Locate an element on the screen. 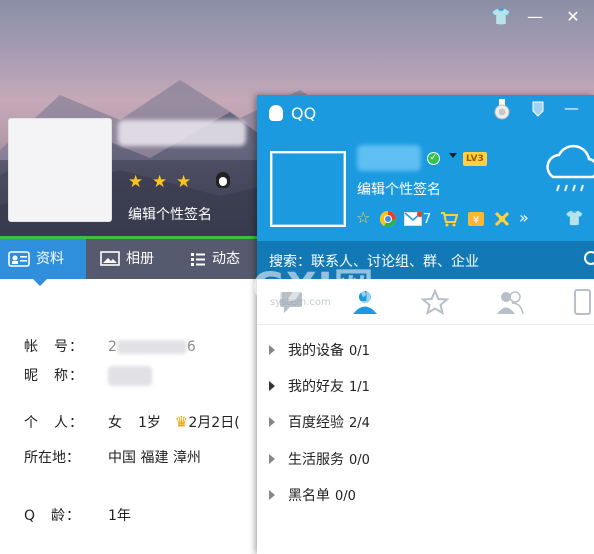 The image size is (594, 554). qq-penguin-logo-icon is located at coordinates (276, 113).